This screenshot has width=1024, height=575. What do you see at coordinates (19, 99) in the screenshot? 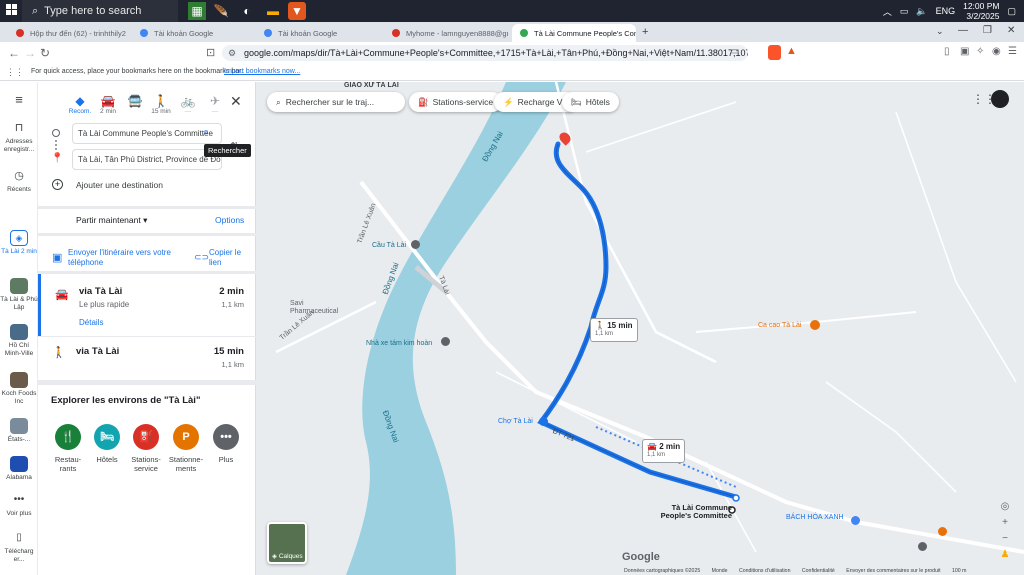
I see `hamburger-menu-icon: ≡` at bounding box center [19, 99].